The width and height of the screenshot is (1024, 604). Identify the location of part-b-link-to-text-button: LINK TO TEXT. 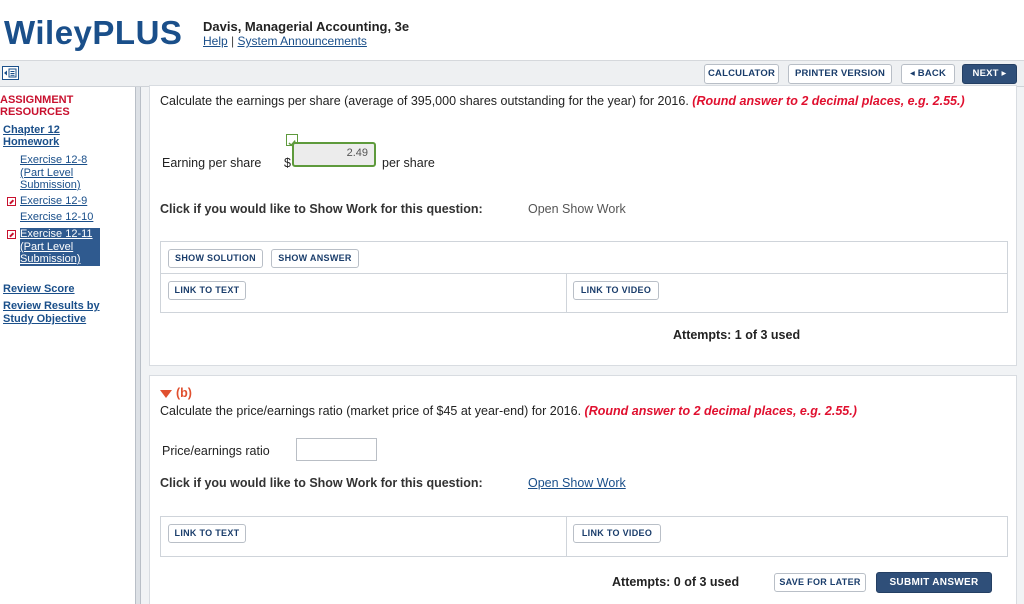
(207, 533).